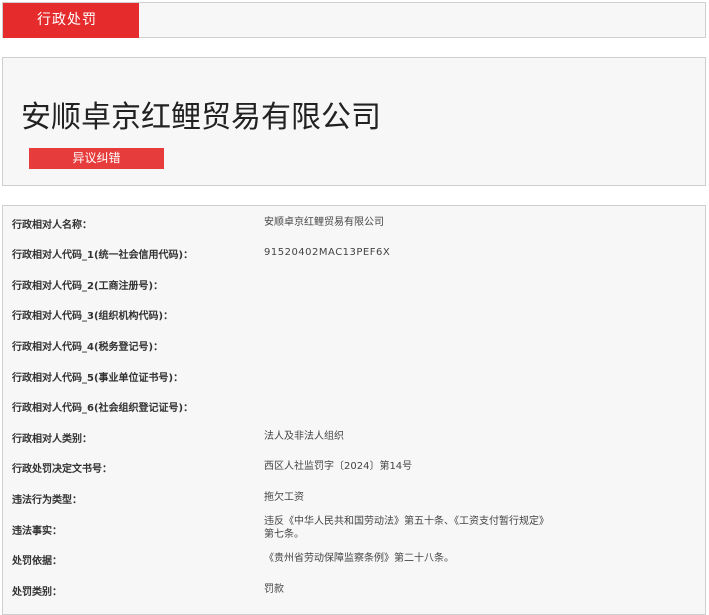 The image size is (709, 615). I want to click on detail-value: 罚款, so click(274, 589).